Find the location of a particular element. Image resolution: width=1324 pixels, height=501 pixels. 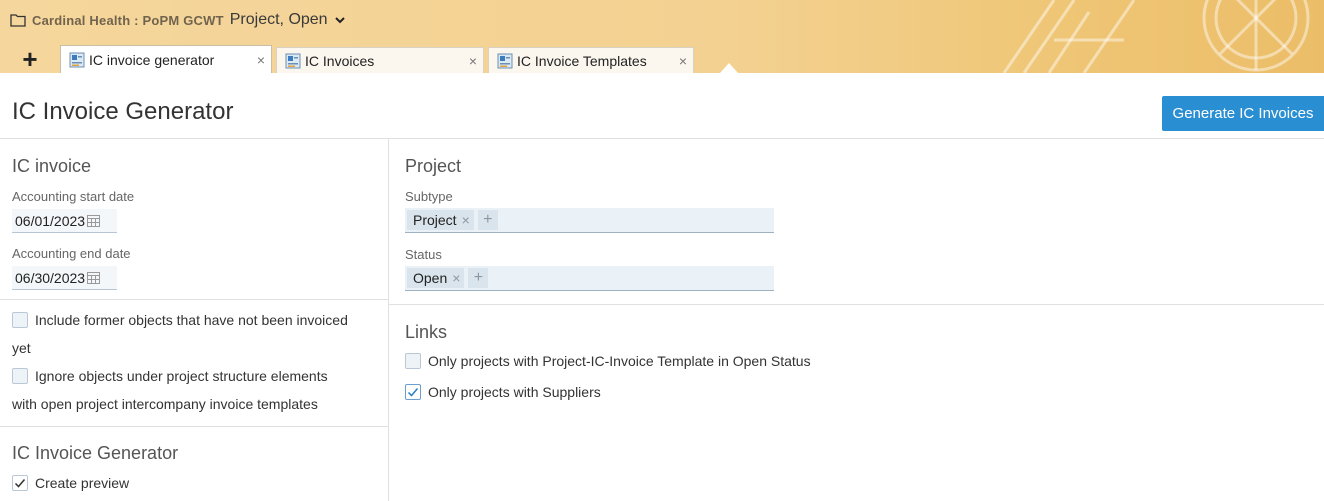

accounting-start-date-value: 06/01/2023 is located at coordinates (50, 220).